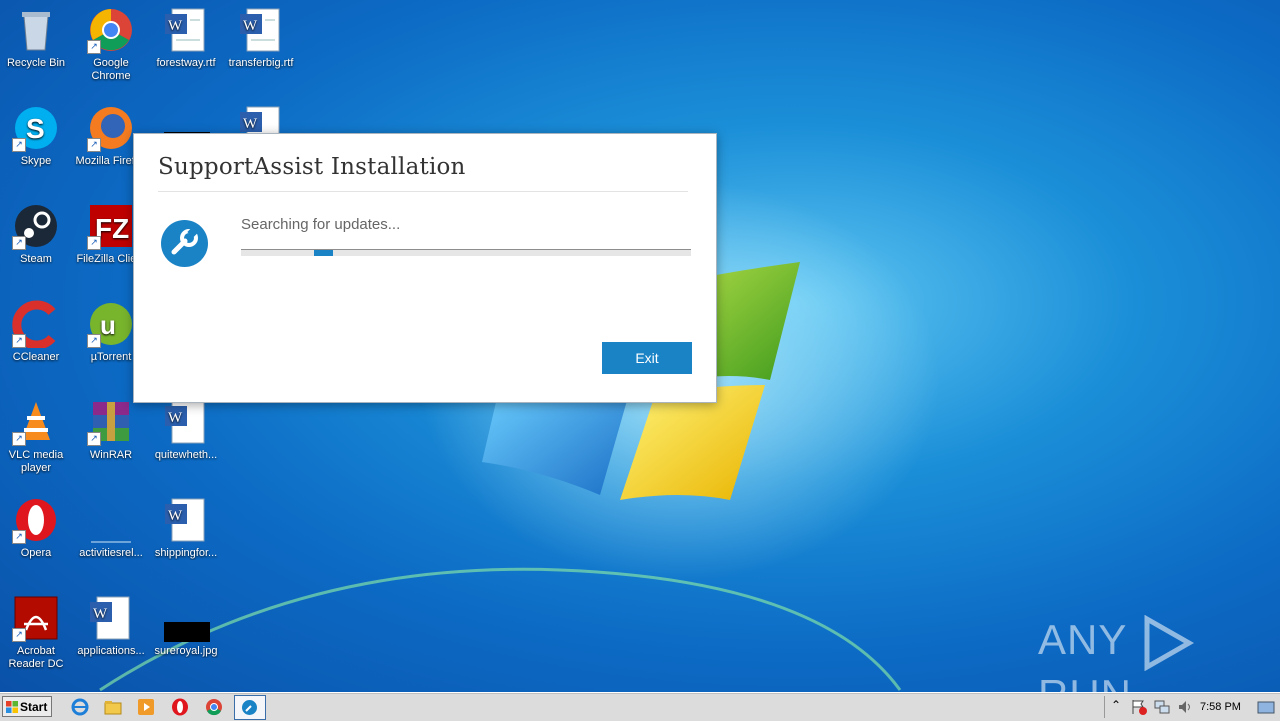  I want to click on skype-icon: S ↗, so click(36, 128).